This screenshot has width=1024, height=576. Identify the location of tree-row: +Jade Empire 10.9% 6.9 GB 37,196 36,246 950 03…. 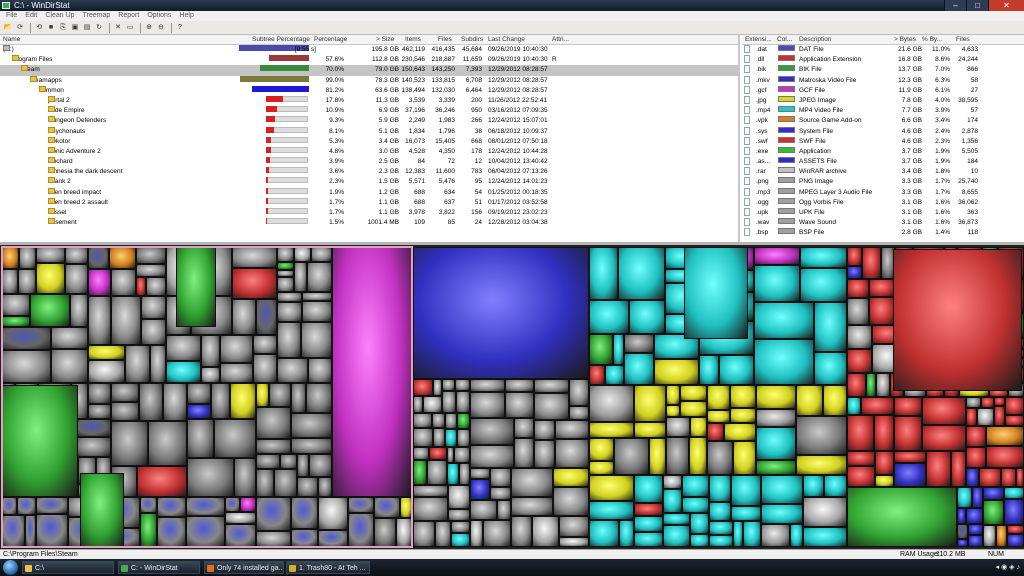
(369, 111).